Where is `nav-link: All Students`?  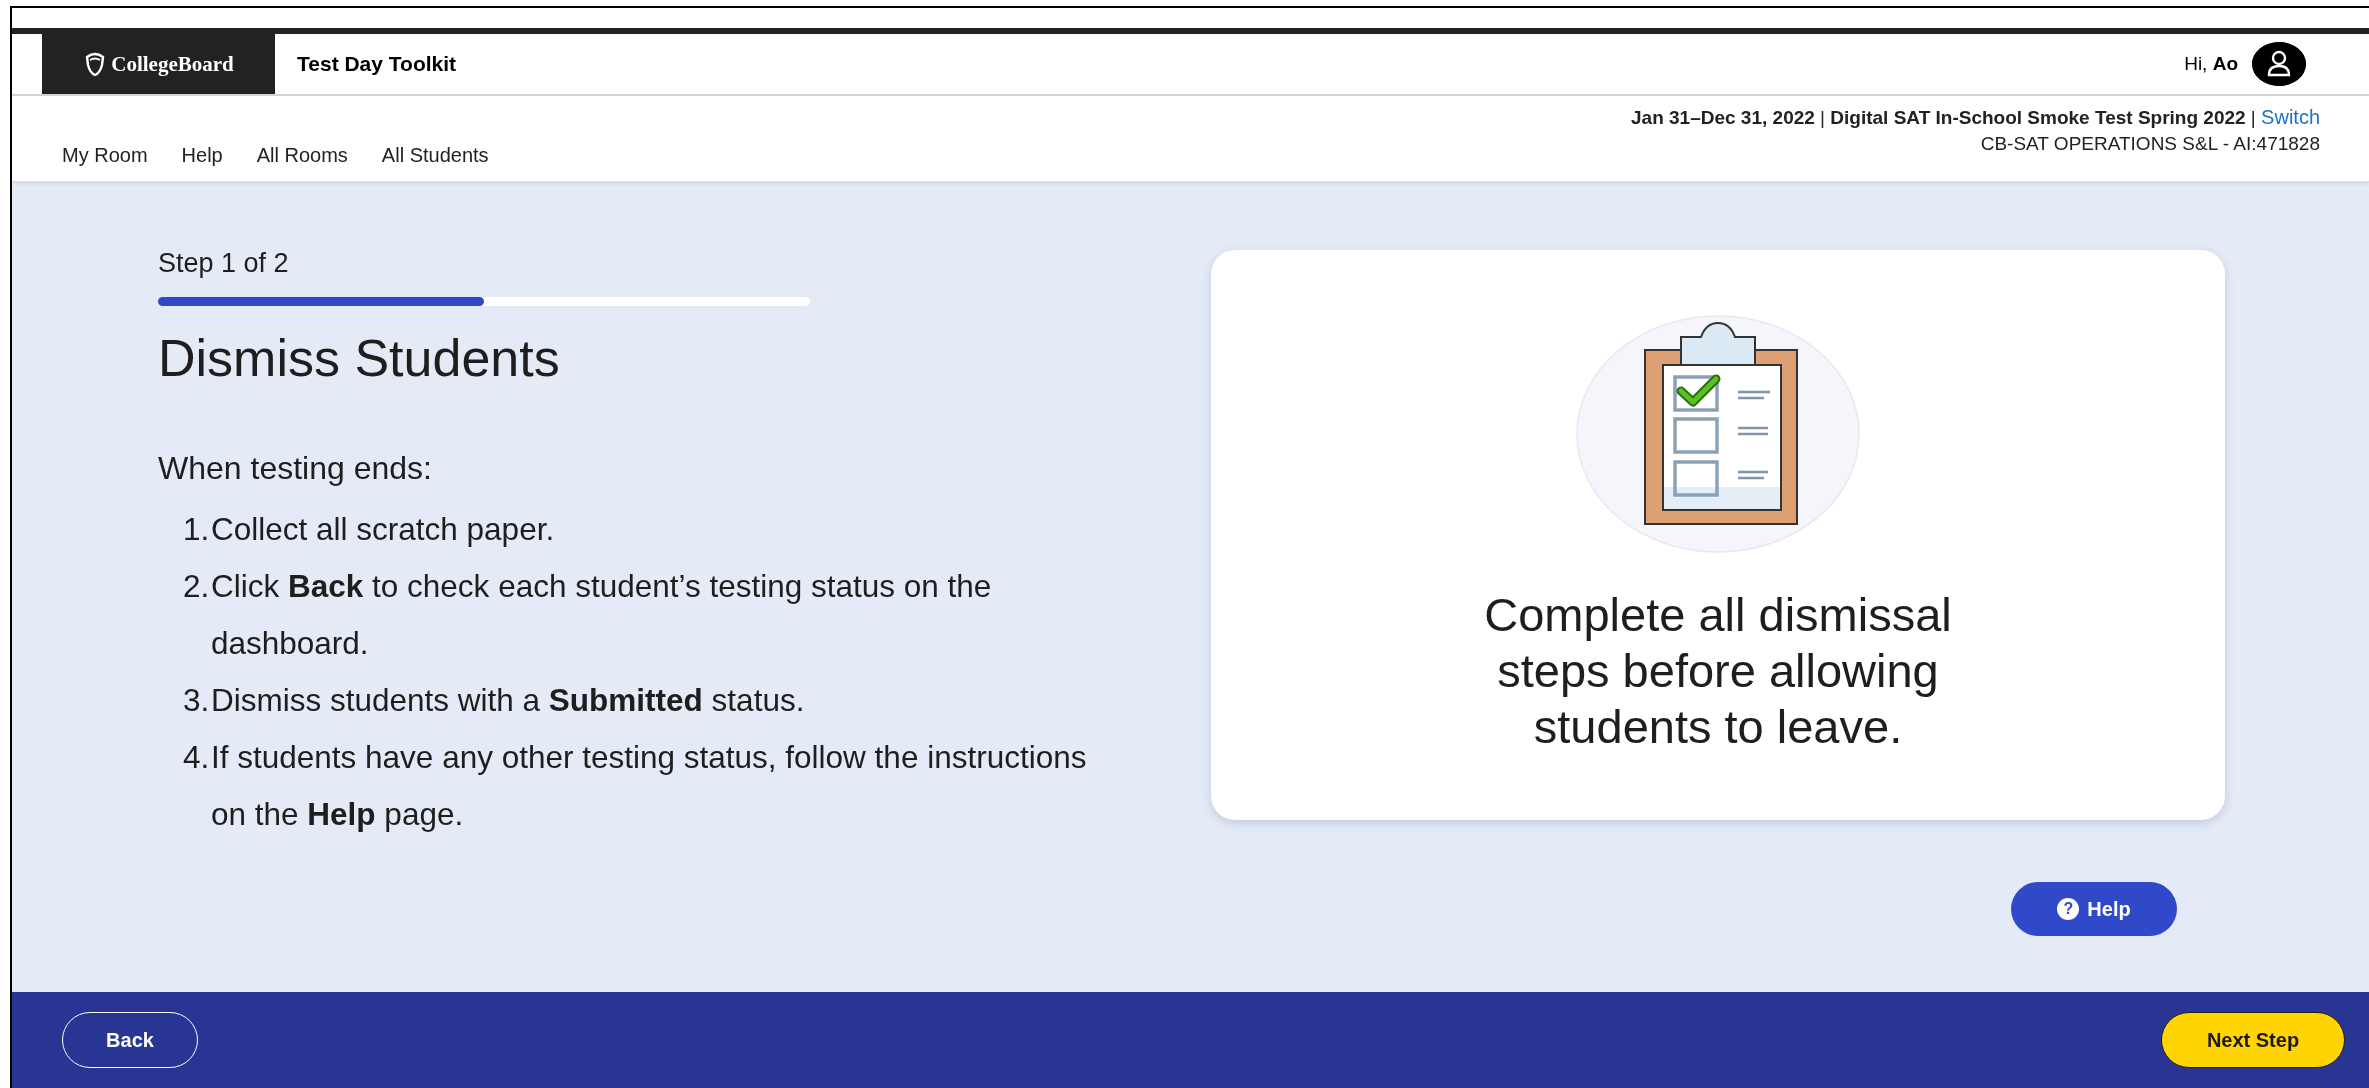
nav-link: All Students is located at coordinates (435, 155).